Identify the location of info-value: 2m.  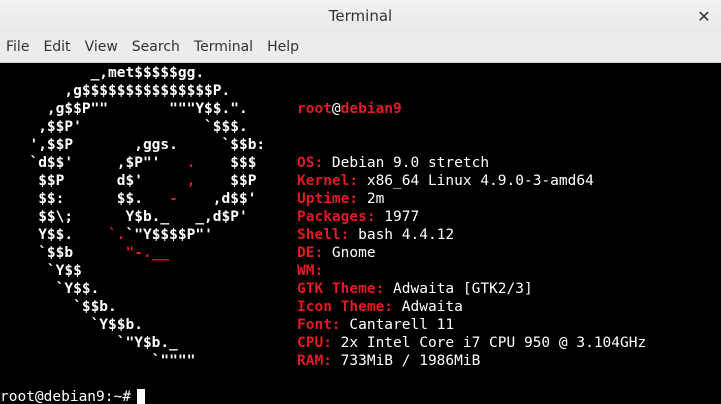
(371, 199).